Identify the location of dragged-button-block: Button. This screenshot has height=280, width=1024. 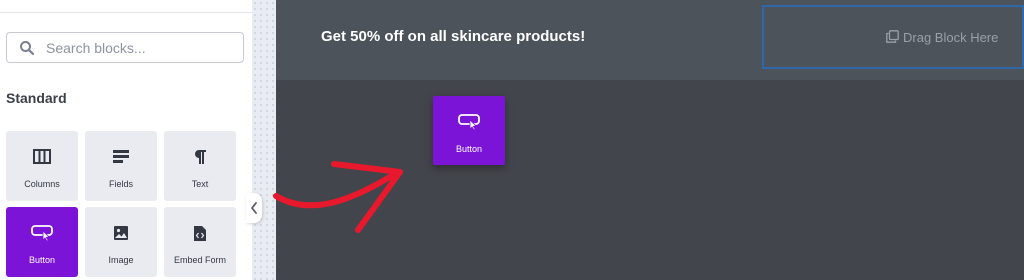
(469, 130).